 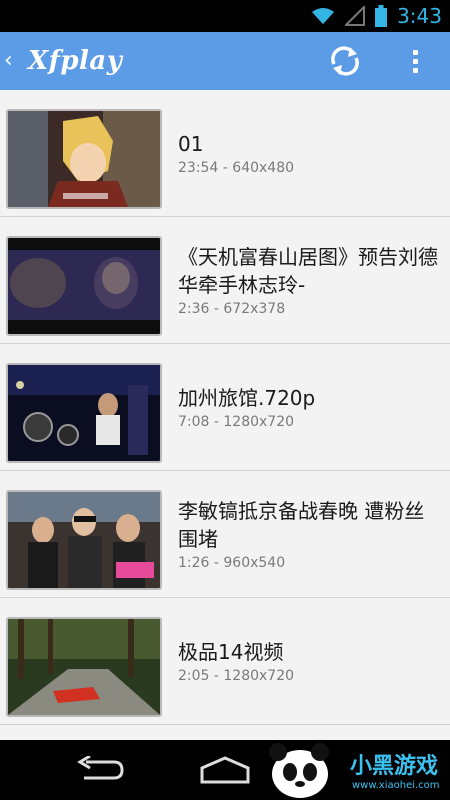 I want to click on anime-thumbnail, so click(x=84, y=159).